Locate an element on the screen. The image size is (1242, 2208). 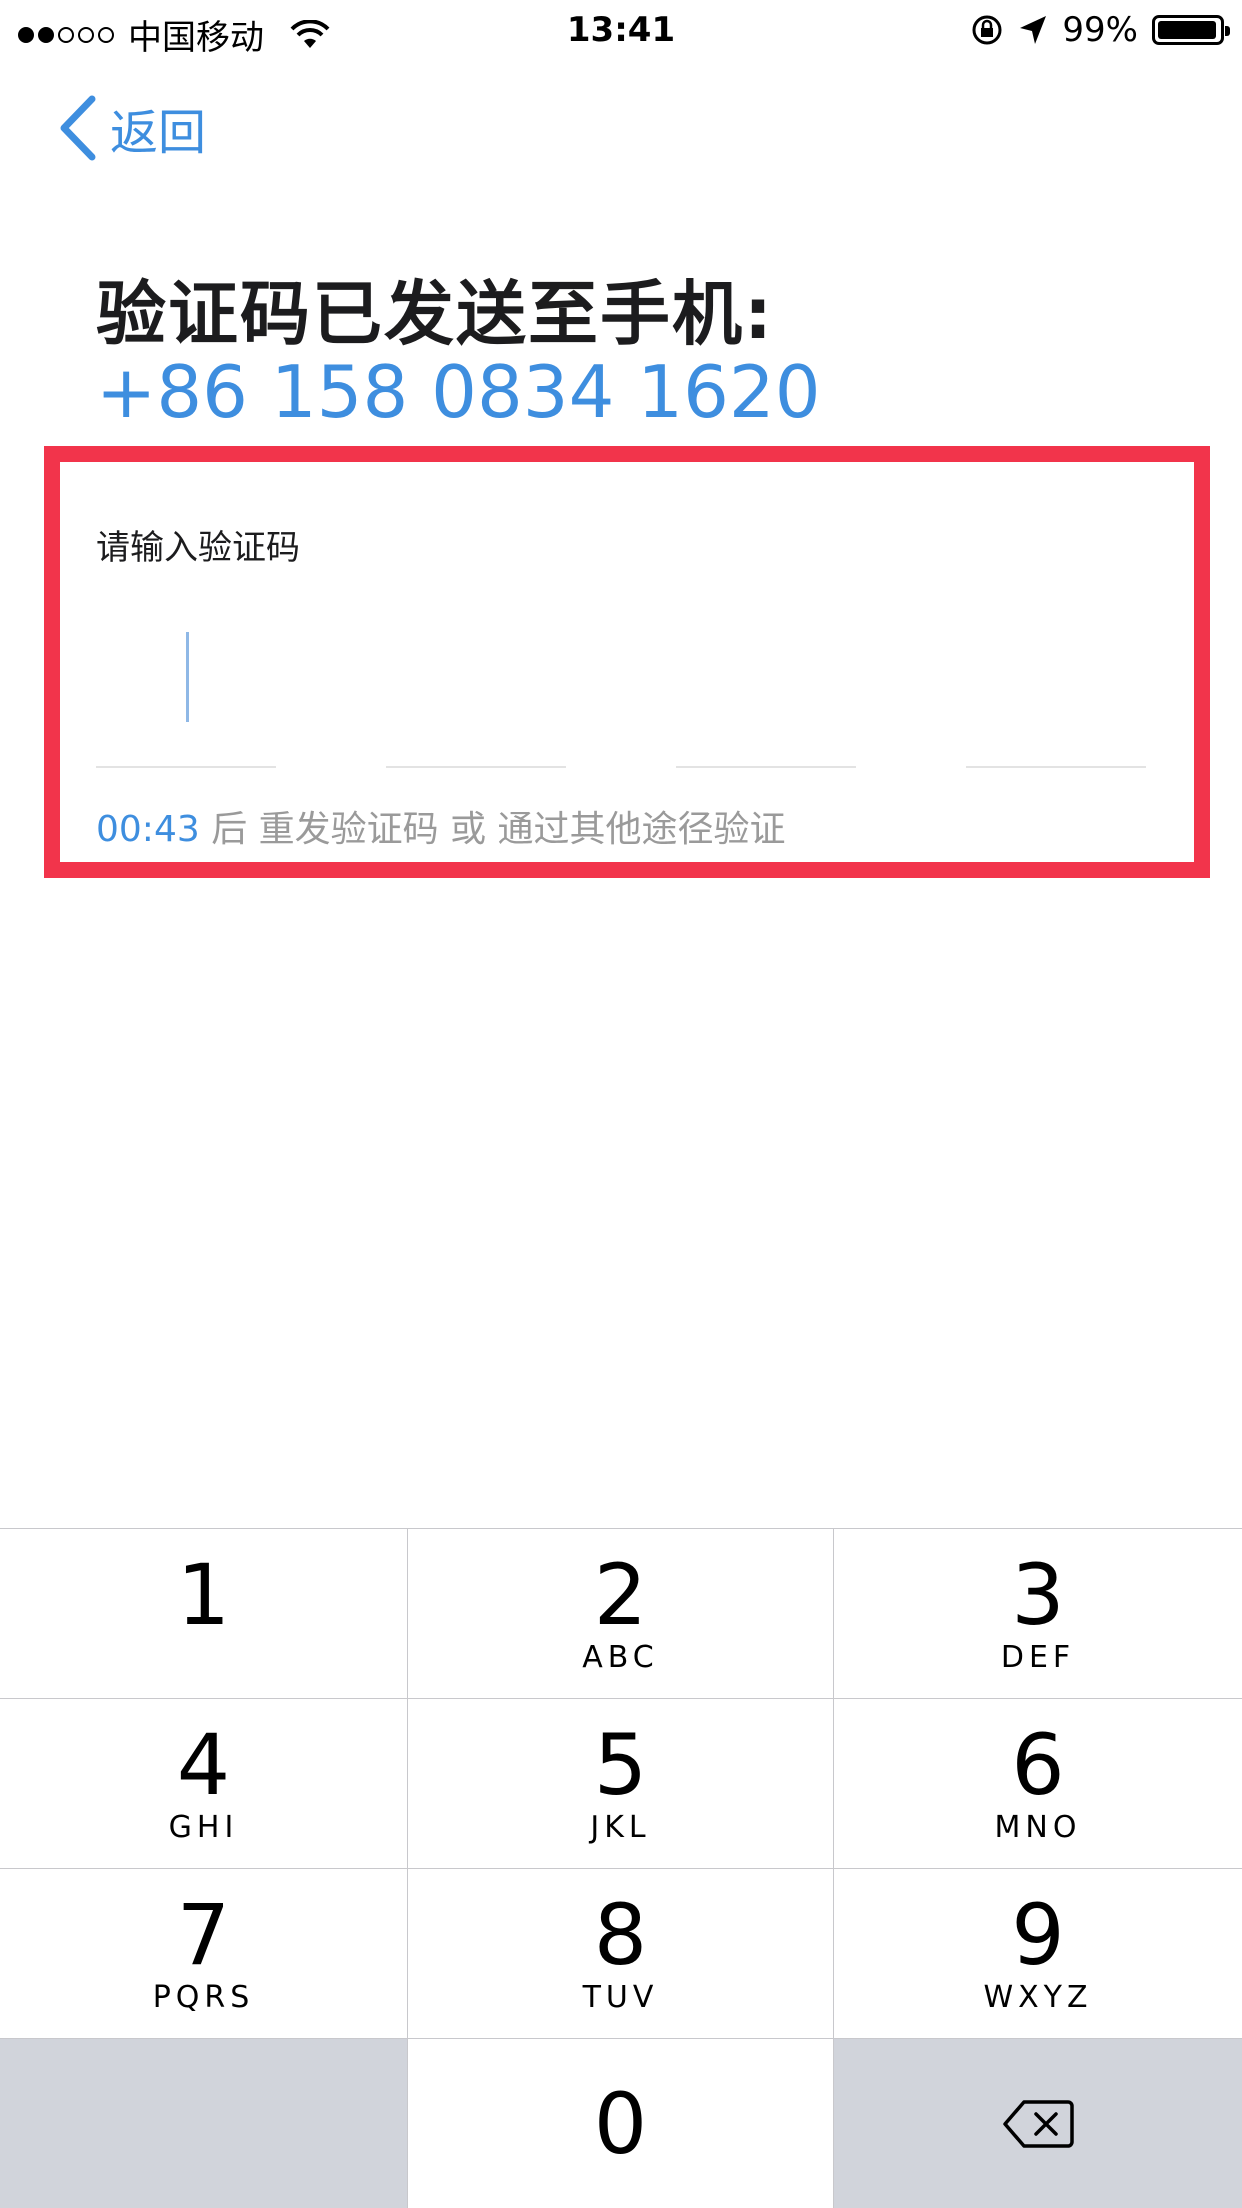
chevron-left-icon is located at coordinates (78, 128).